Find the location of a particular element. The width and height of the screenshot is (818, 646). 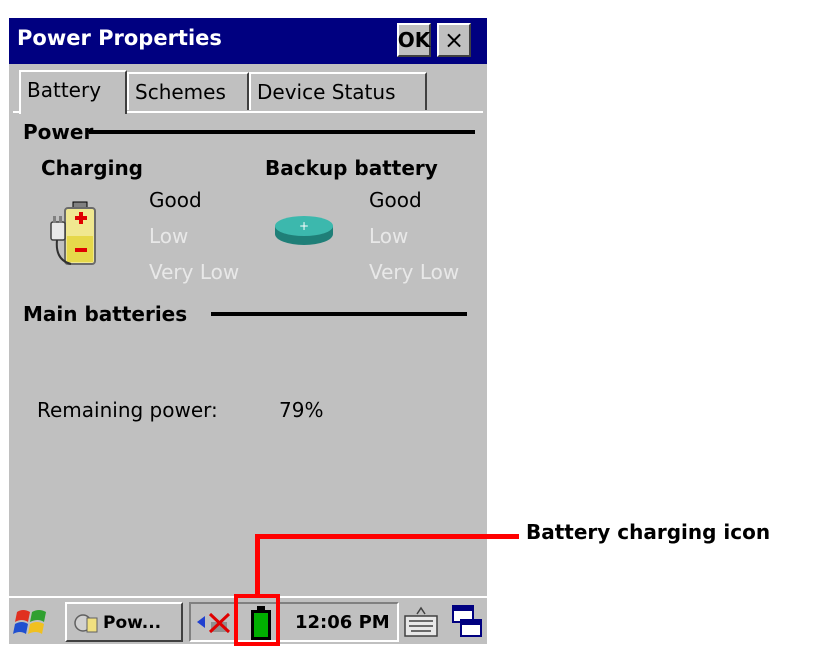

backup-level-low: Low is located at coordinates (389, 236).